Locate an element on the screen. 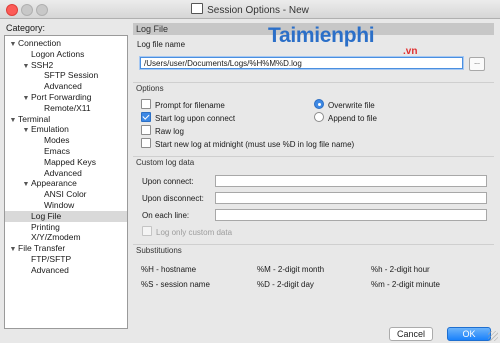  tree-item: ▼ Appearance is located at coordinates (66, 183).